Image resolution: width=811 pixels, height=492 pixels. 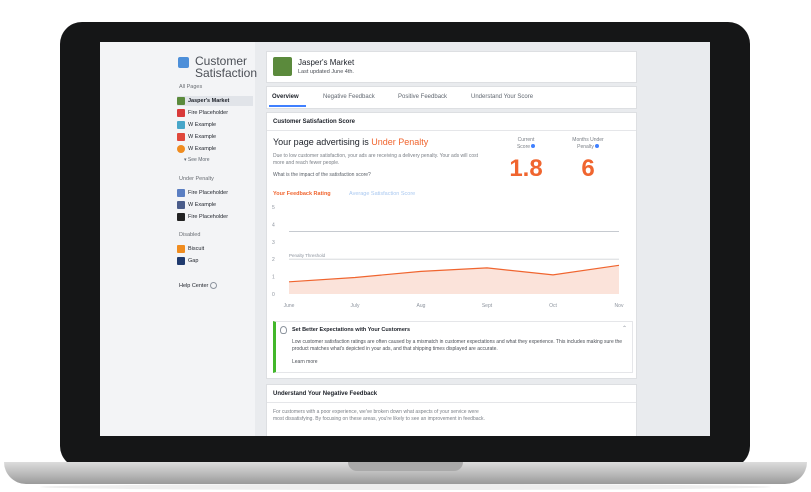 What do you see at coordinates (405, 487) in the screenshot?
I see `laptop-shadow` at bounding box center [405, 487].